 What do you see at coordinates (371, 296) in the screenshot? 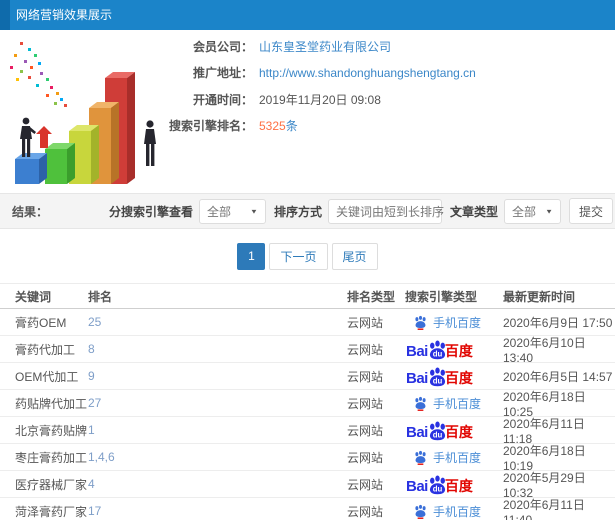
I see `header-rank-type: 排名类型` at bounding box center [371, 296].